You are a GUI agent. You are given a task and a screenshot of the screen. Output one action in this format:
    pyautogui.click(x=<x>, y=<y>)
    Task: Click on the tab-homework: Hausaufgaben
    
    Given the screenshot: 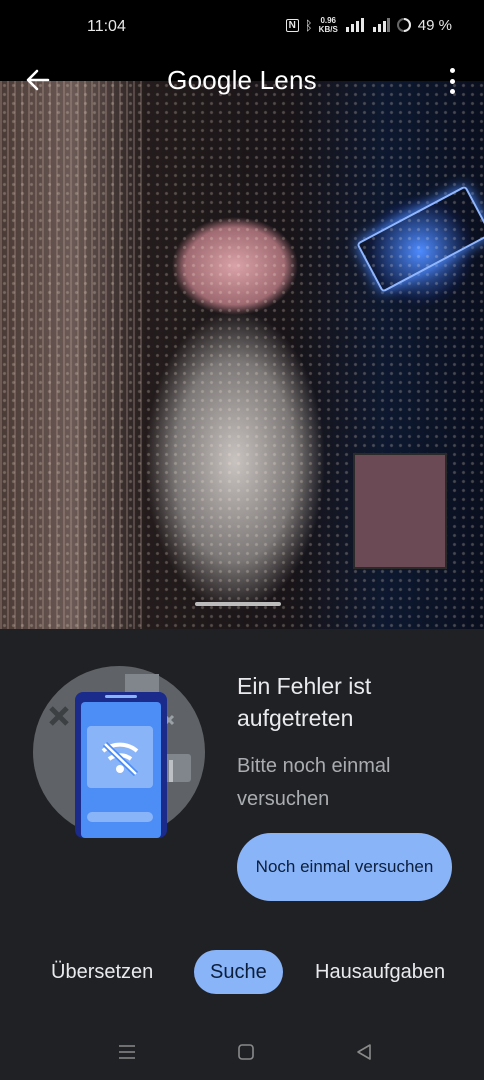 What is the action you would take?
    pyautogui.click(x=380, y=972)
    